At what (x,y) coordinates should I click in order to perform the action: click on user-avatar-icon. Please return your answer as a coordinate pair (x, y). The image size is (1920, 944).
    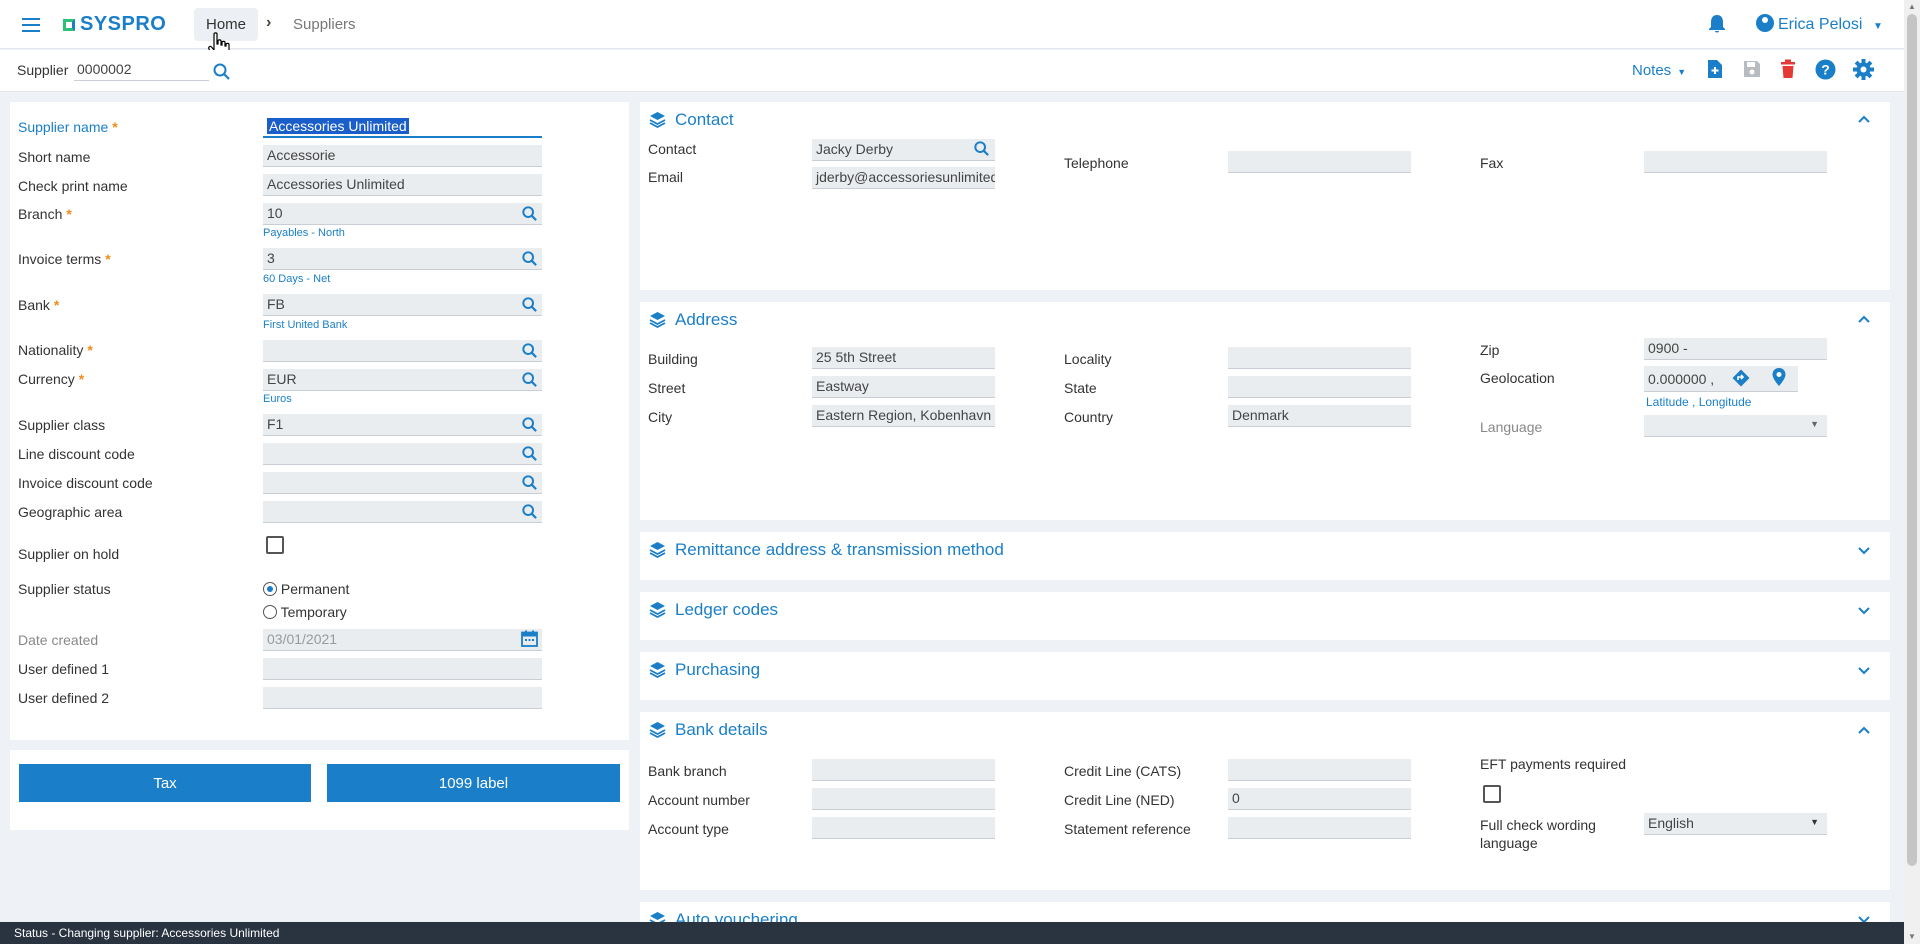
    Looking at the image, I should click on (1765, 23).